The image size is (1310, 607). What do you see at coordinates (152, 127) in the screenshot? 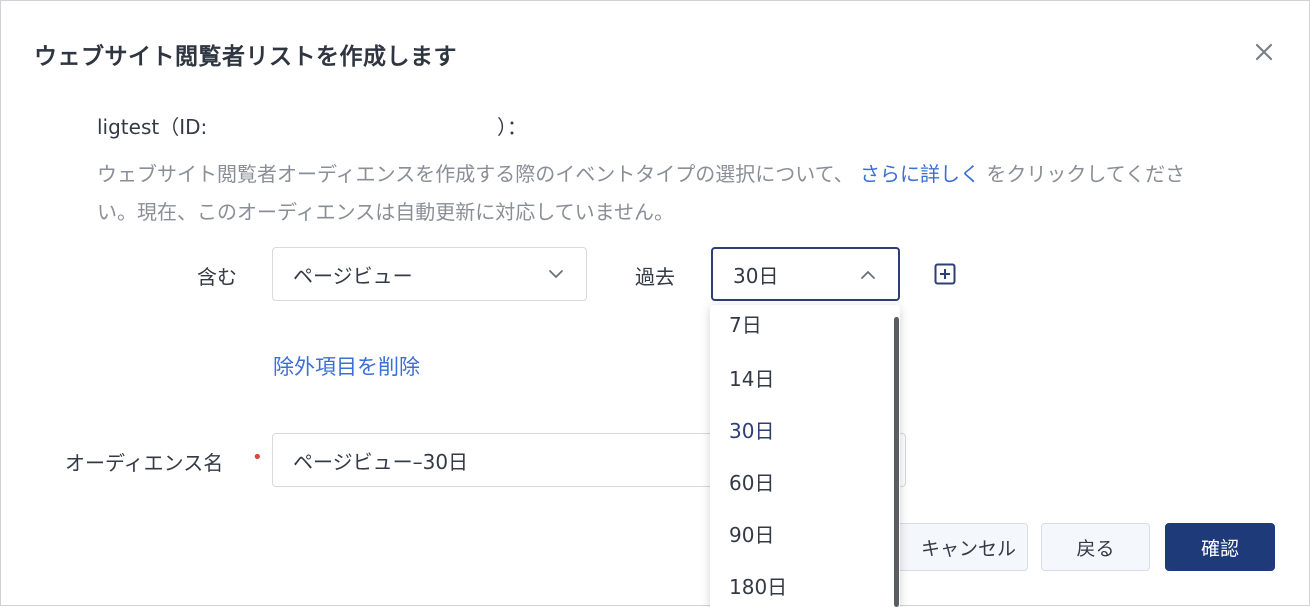
I see `account-name: ligtest（ID:` at bounding box center [152, 127].